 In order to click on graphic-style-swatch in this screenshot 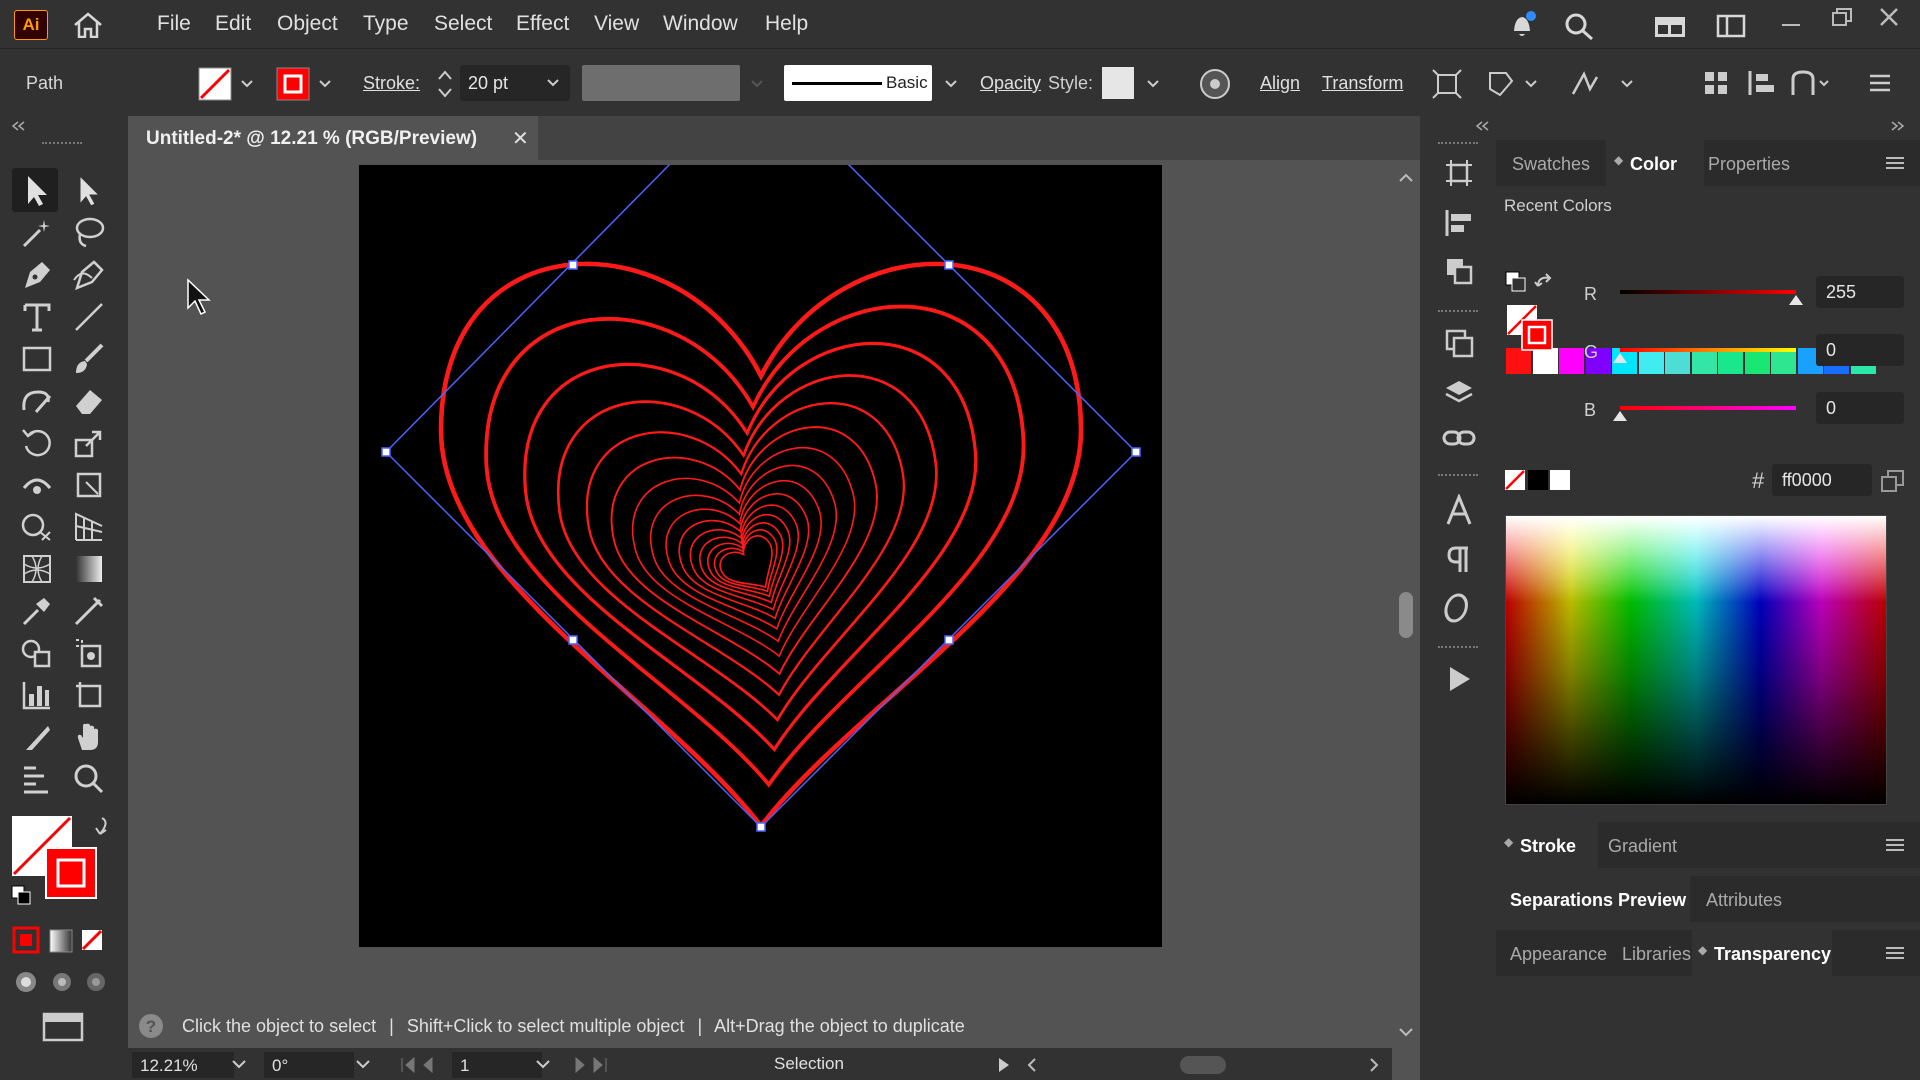, I will do `click(1118, 83)`.